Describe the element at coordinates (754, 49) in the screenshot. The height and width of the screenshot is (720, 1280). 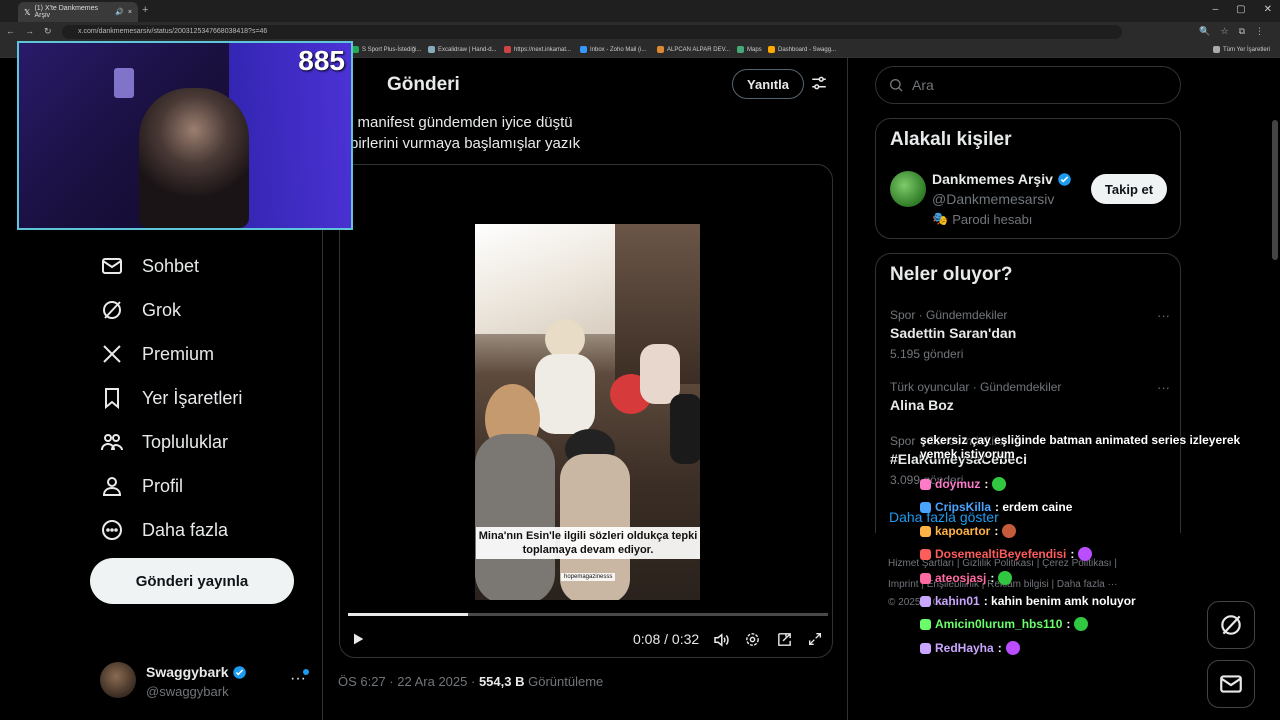
I see `bookmark-label: Maps` at that location.